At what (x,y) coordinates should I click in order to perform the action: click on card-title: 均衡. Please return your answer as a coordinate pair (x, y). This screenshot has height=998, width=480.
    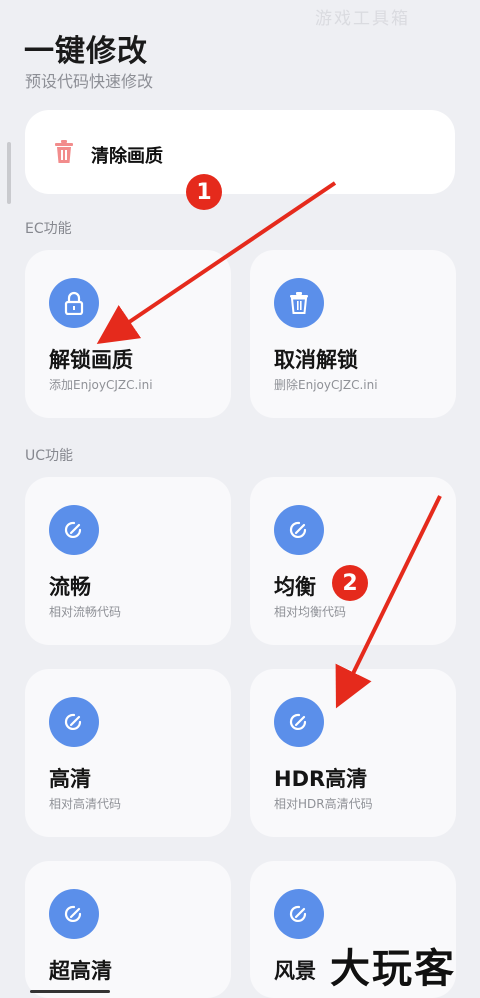
    Looking at the image, I should click on (295, 587).